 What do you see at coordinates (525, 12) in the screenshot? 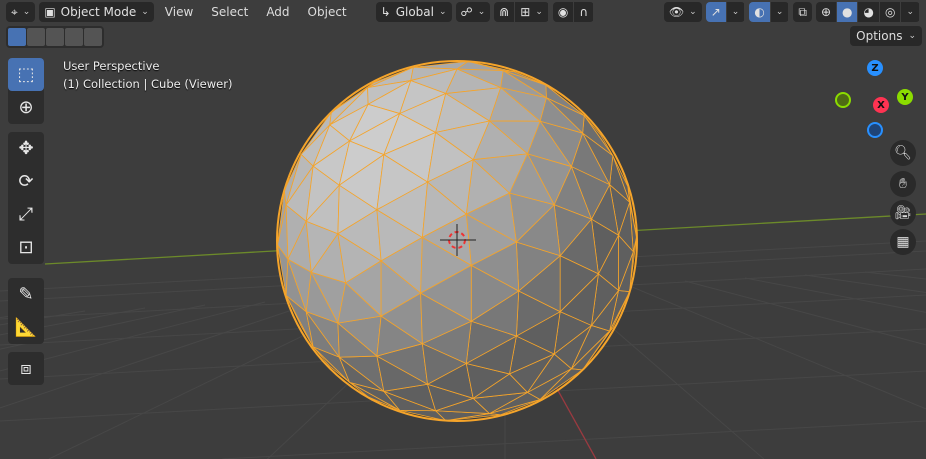
I see `snap-increment-icon: ⊞` at bounding box center [525, 12].